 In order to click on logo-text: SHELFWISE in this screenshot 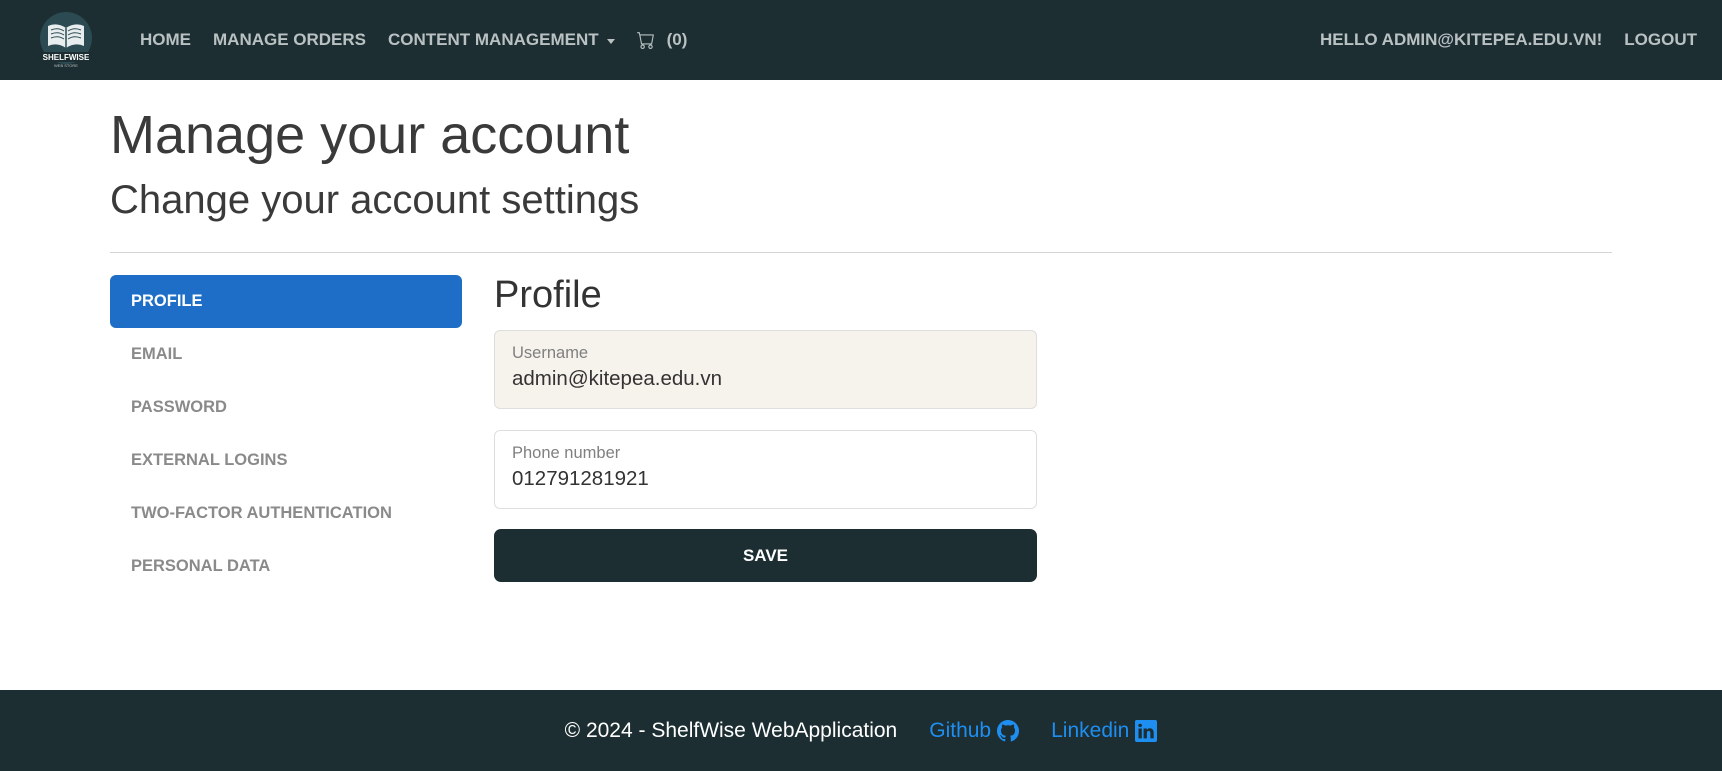, I will do `click(66, 57)`.